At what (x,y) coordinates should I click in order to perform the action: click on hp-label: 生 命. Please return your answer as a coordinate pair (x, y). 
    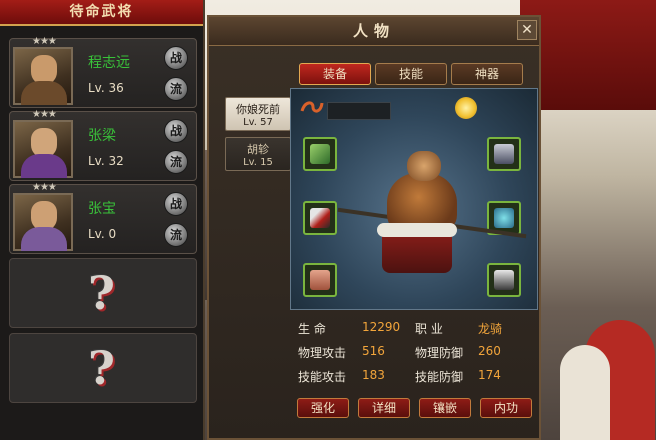
    Looking at the image, I should click on (312, 329).